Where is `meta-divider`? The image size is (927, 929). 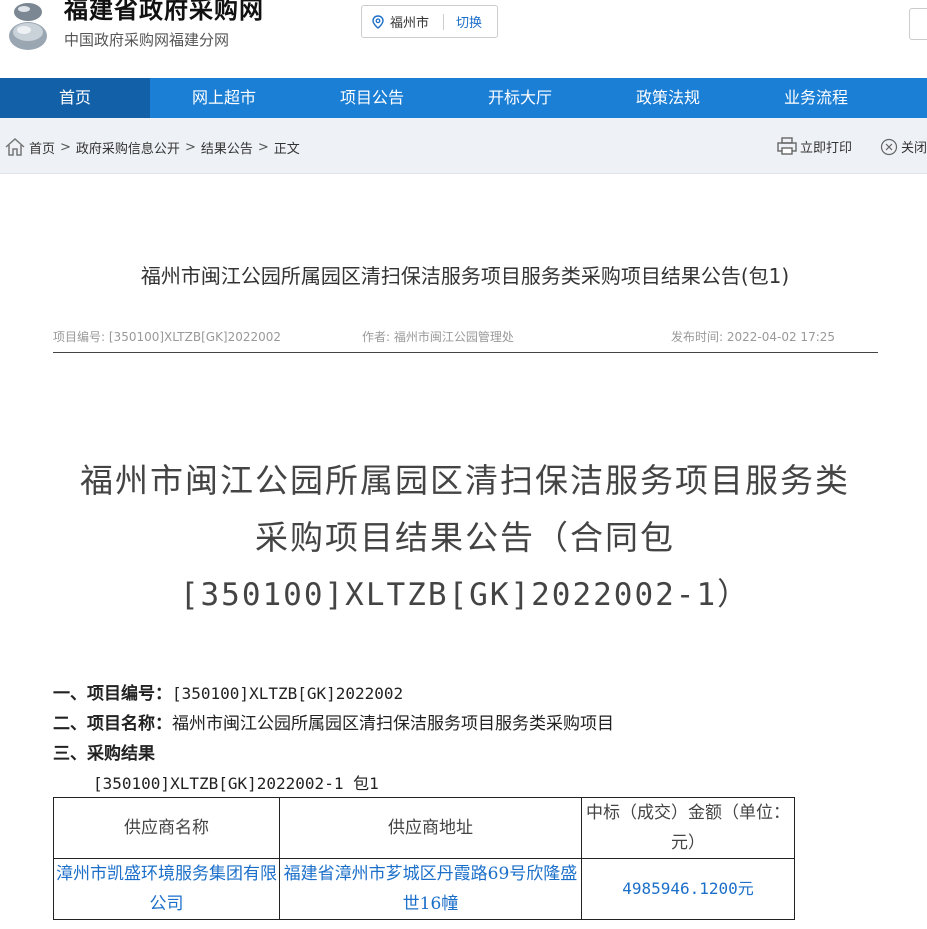 meta-divider is located at coordinates (465, 352).